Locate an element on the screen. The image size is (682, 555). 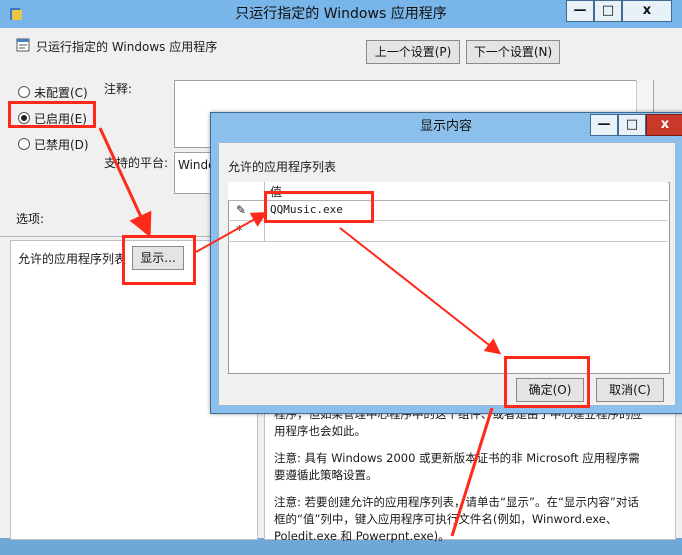
cancel-button: 取消(C) is located at coordinates (630, 390).